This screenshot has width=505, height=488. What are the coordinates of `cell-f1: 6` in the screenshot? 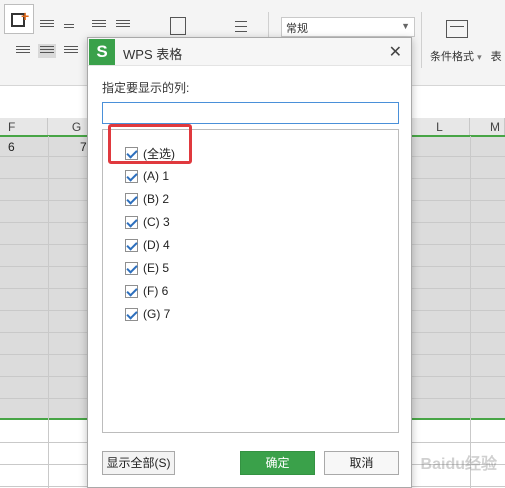 It's located at (11, 147).